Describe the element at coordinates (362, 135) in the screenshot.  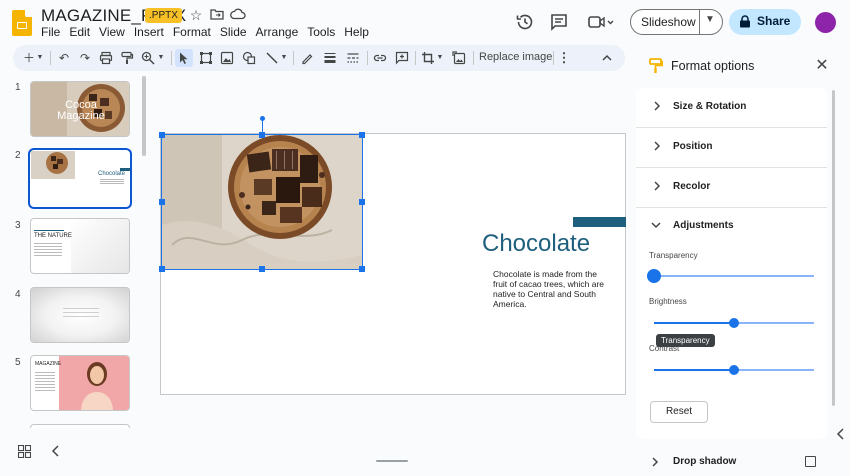
I see `resize-handle-top-right` at that location.